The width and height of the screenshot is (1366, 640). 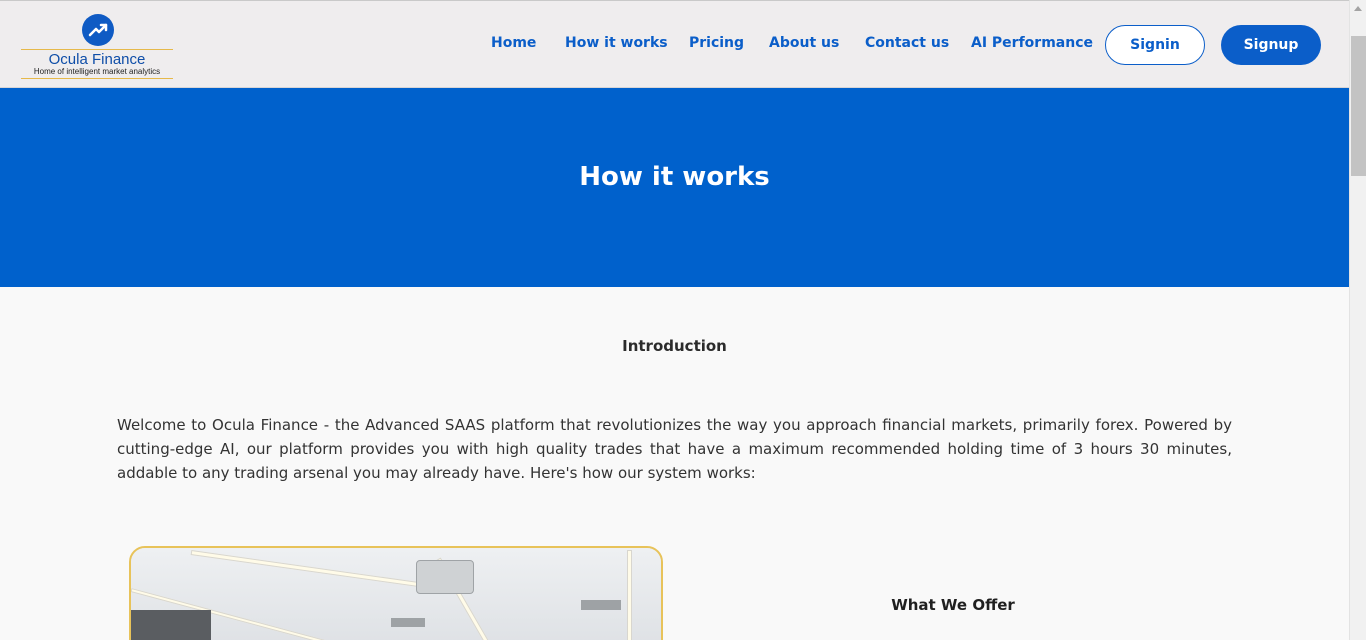 I want to click on brand-tagline: Home of intelligent market analytics, so click(x=97, y=73).